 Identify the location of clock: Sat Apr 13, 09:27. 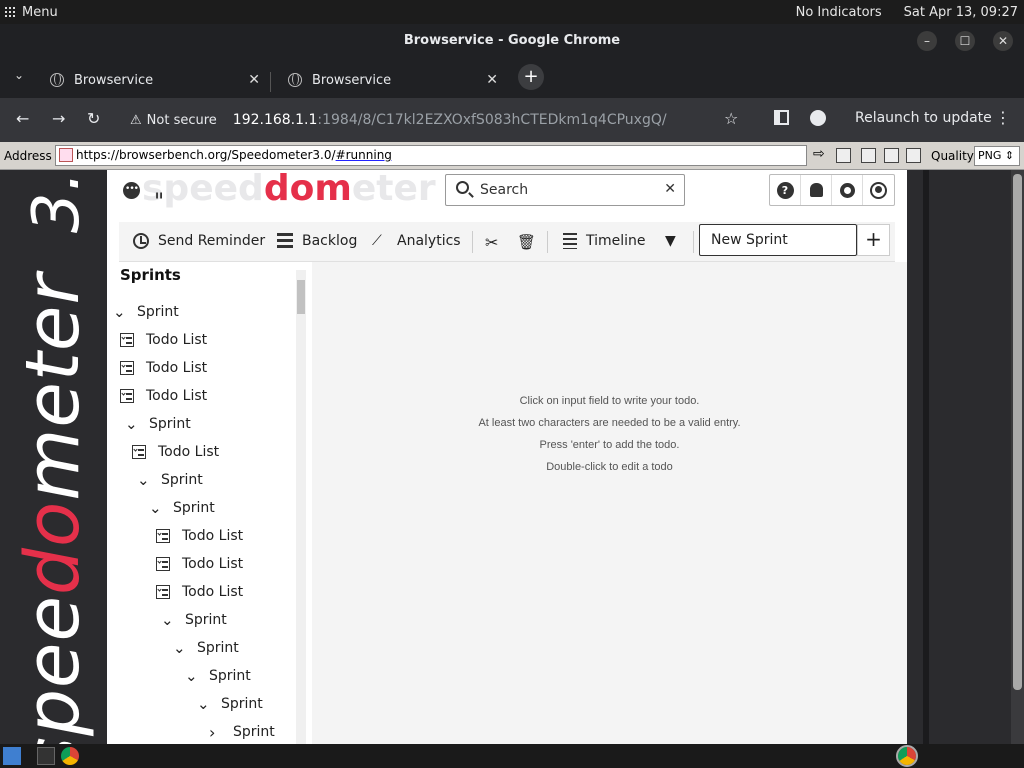
(961, 12).